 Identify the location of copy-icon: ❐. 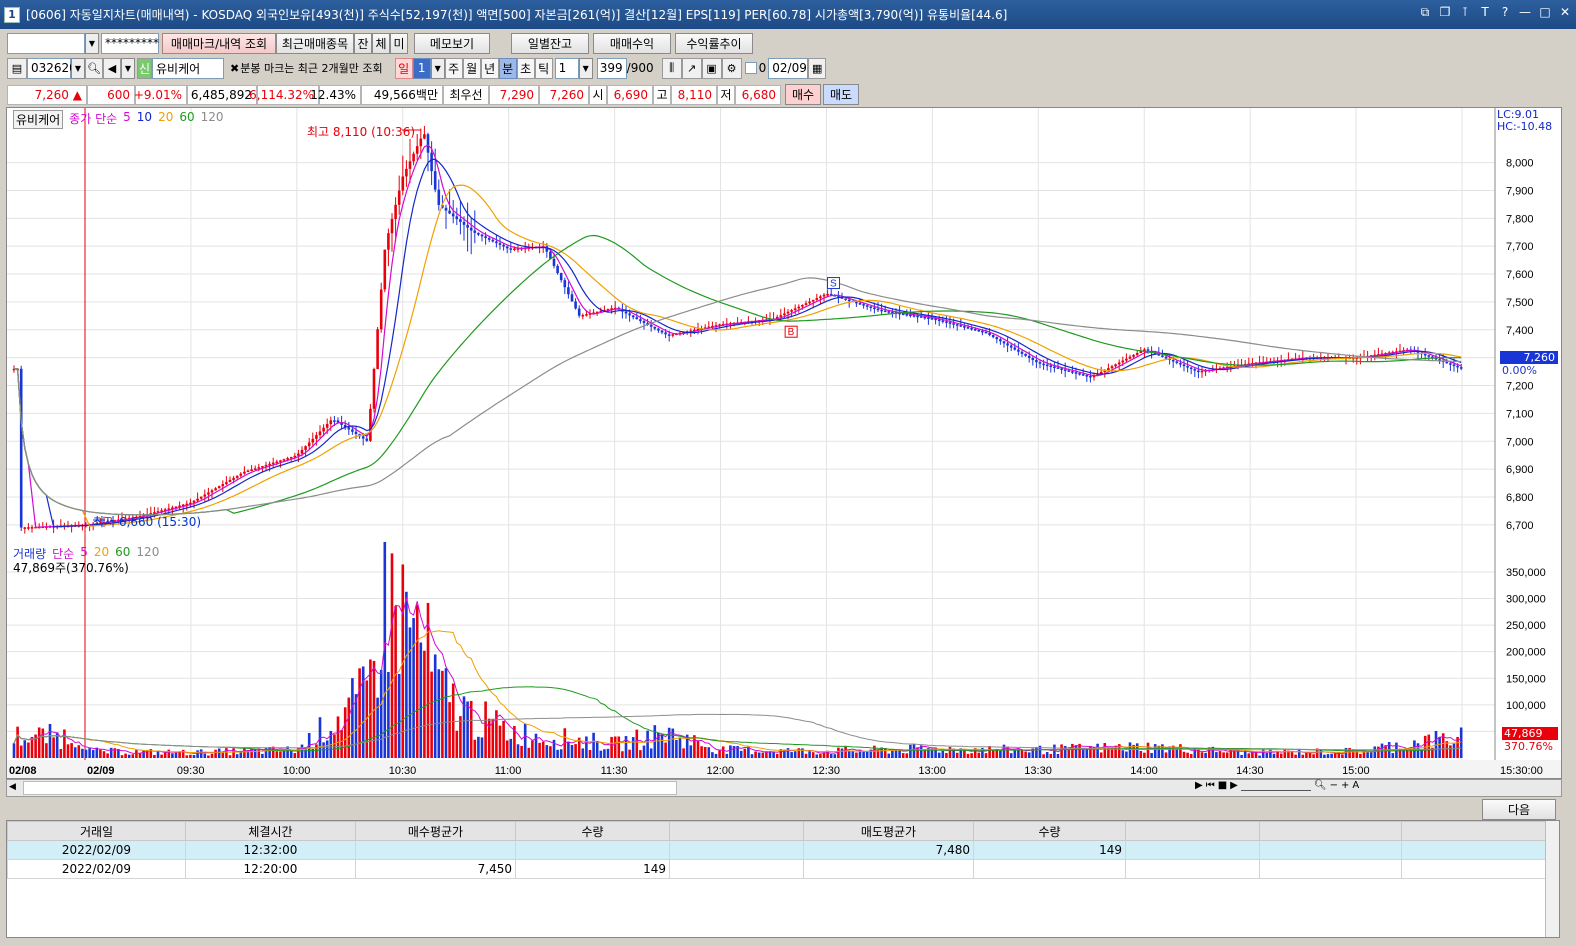
(1445, 12).